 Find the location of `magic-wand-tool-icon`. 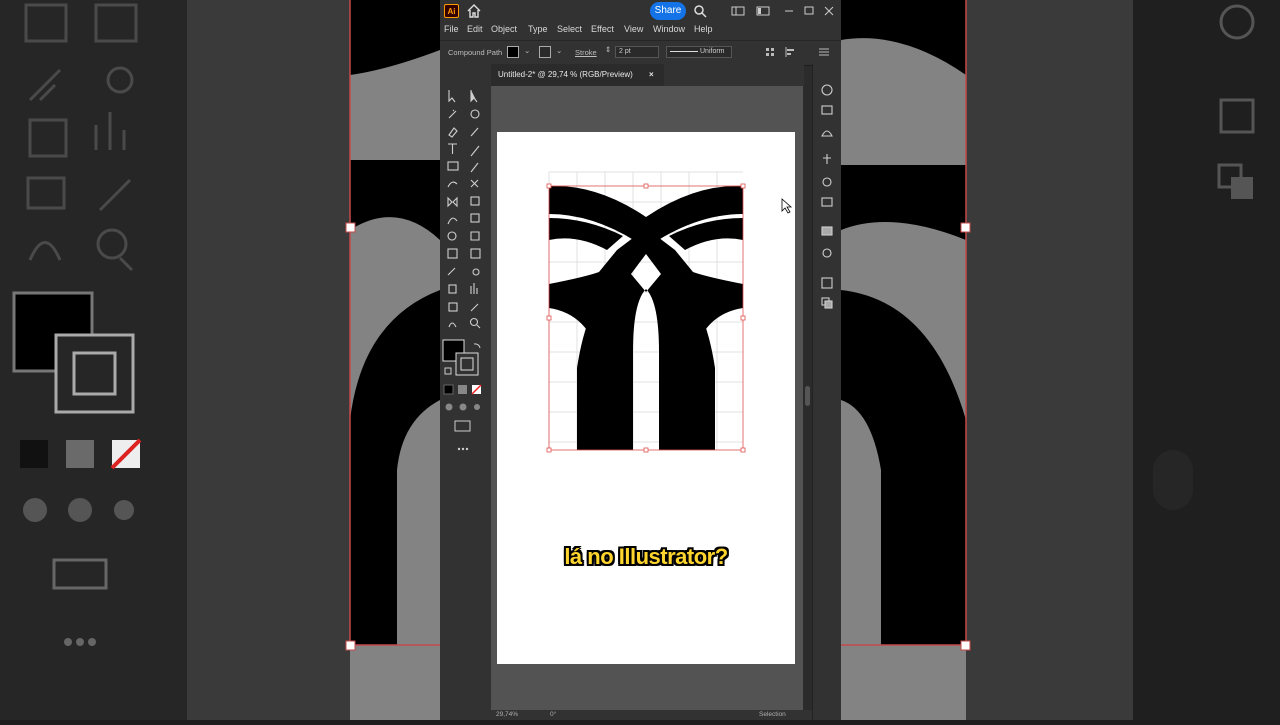

magic-wand-tool-icon is located at coordinates (452, 114).